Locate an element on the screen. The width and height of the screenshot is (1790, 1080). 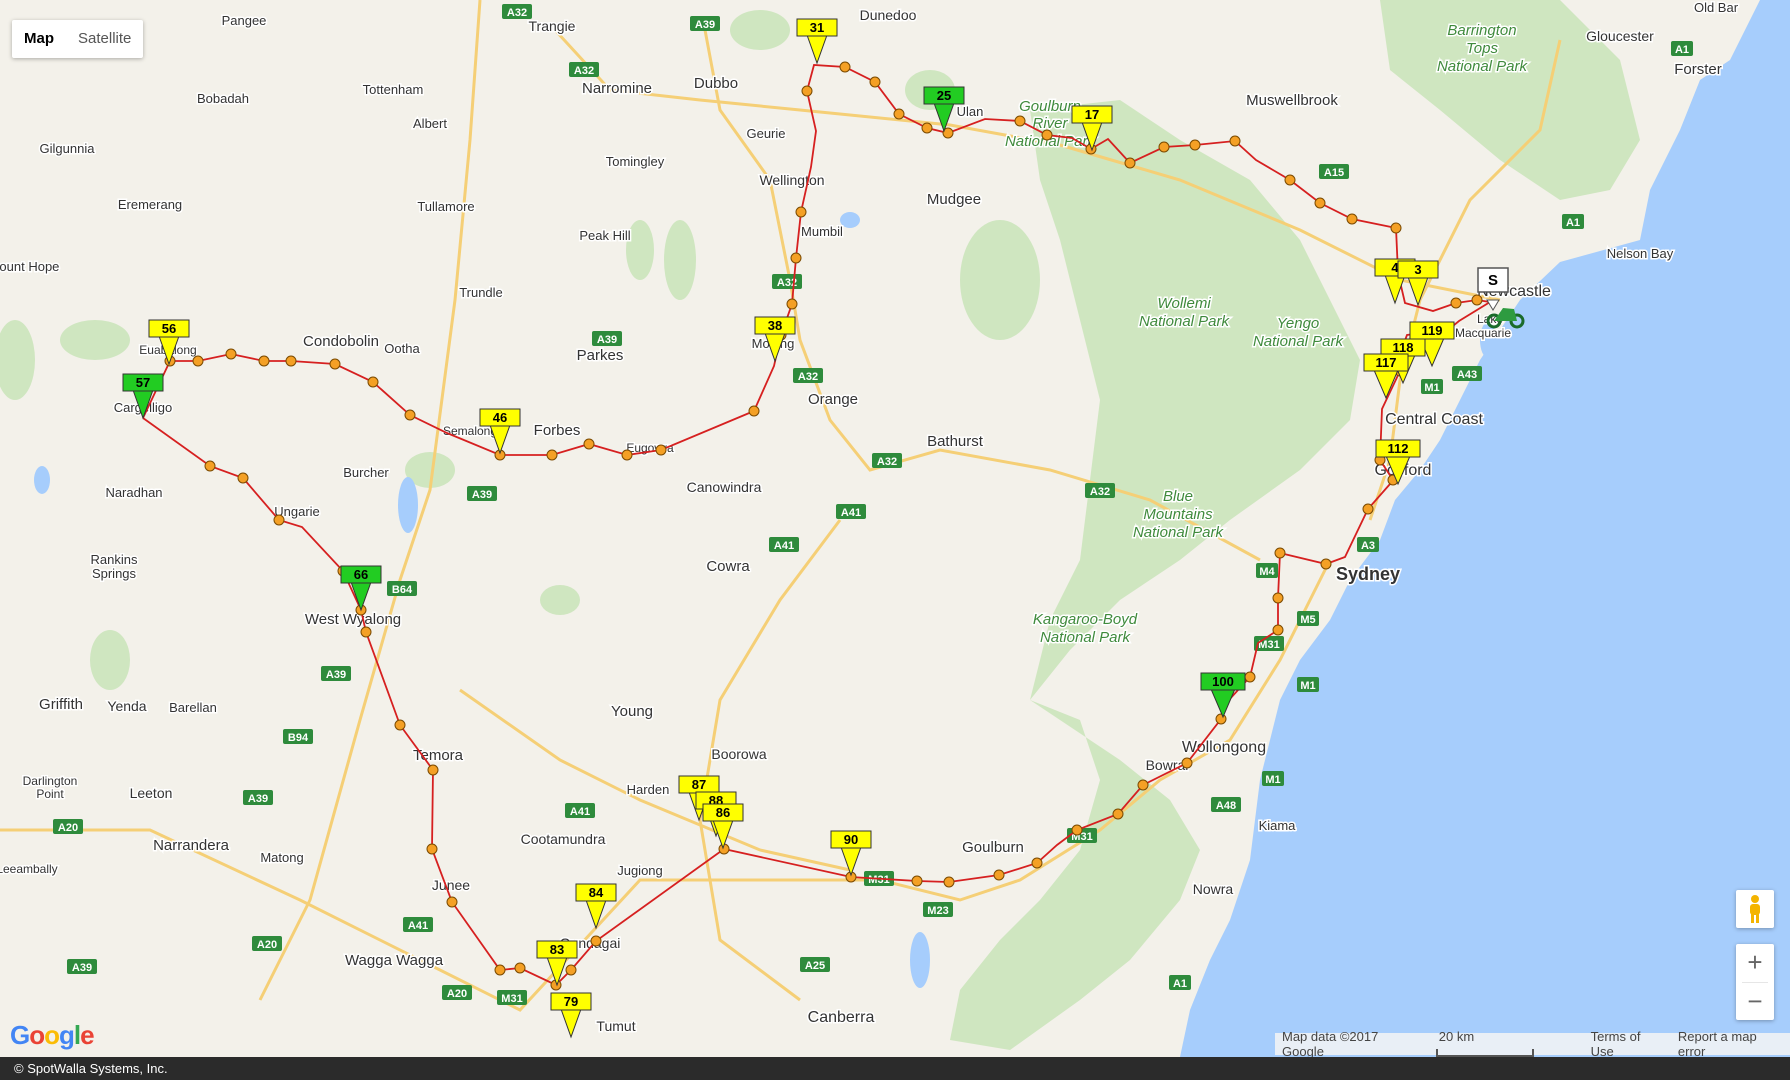
zoom-out-button: − is located at coordinates (1755, 1002).